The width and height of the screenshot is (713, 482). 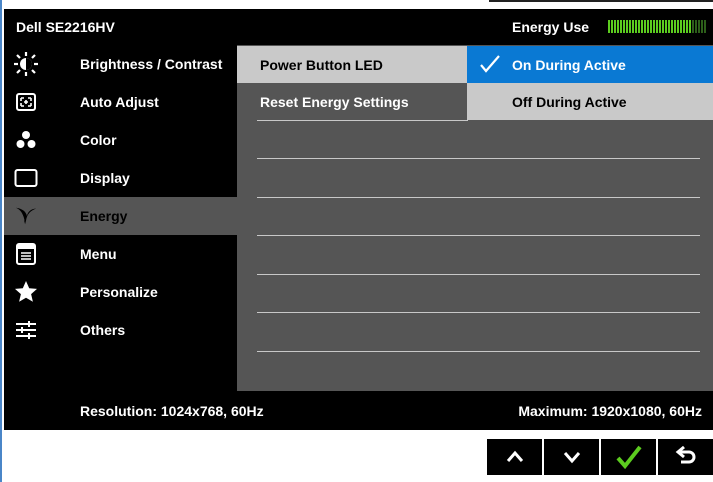 What do you see at coordinates (601, 1) in the screenshot?
I see `top-rule` at bounding box center [601, 1].